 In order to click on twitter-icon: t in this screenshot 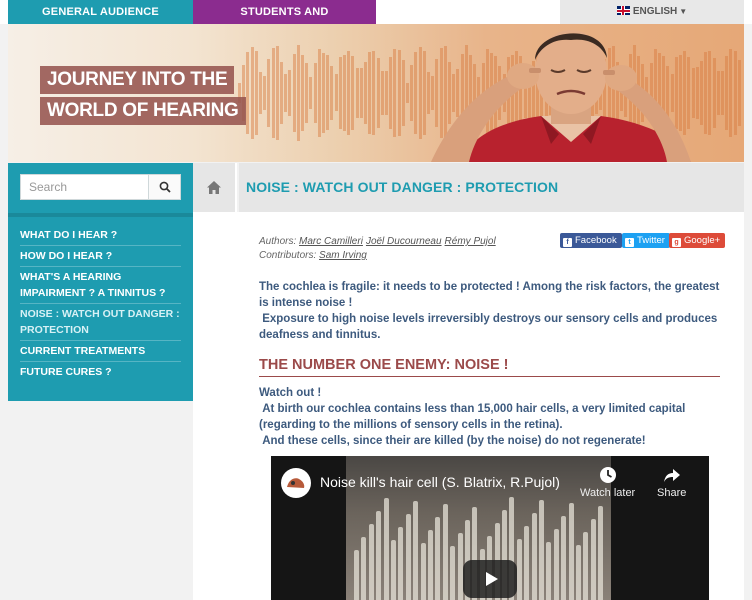, I will do `click(629, 242)`.